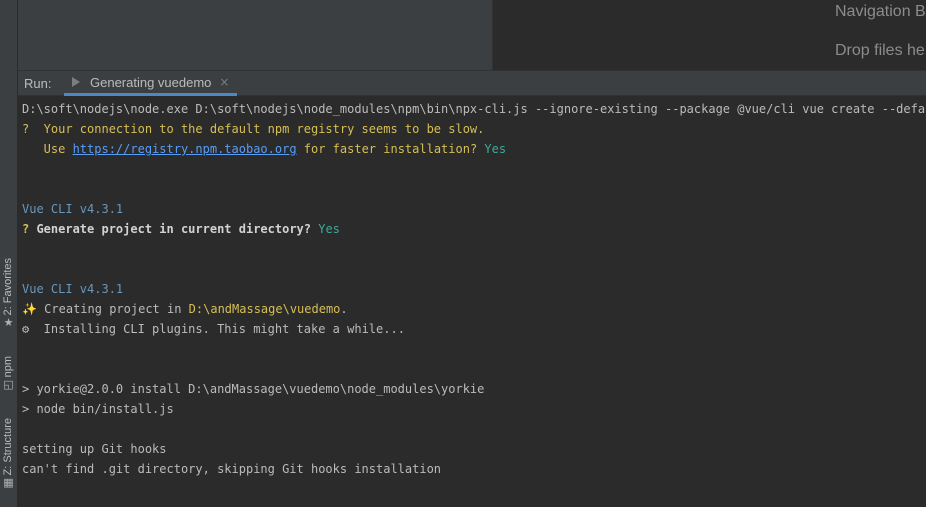  What do you see at coordinates (880, 50) in the screenshot?
I see `drop-files-hint: Drop files here to open` at bounding box center [880, 50].